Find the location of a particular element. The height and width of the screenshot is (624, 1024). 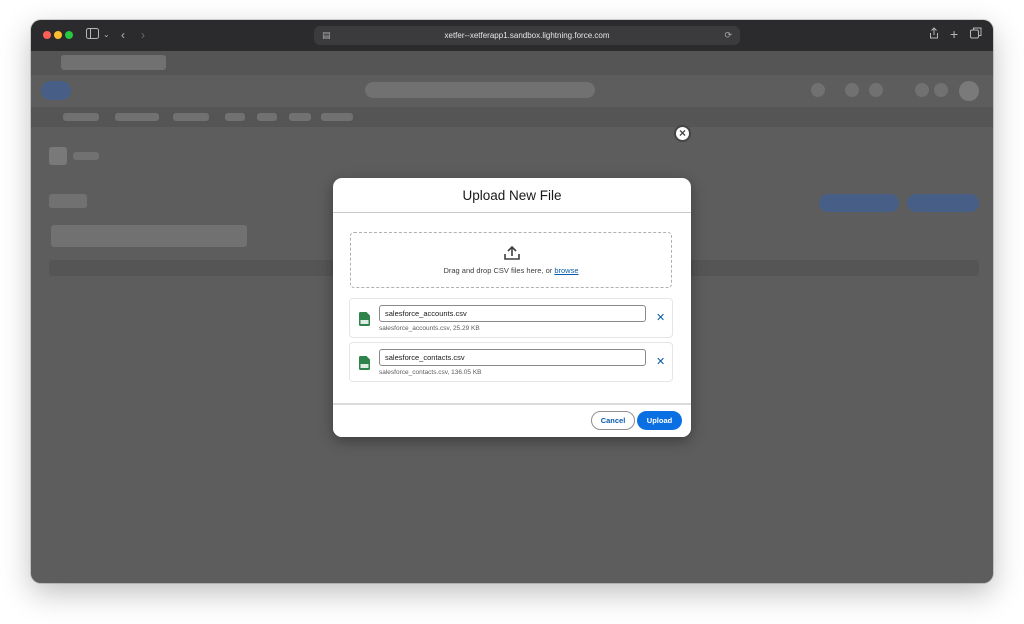

blurred-logo is located at coordinates (56, 90).